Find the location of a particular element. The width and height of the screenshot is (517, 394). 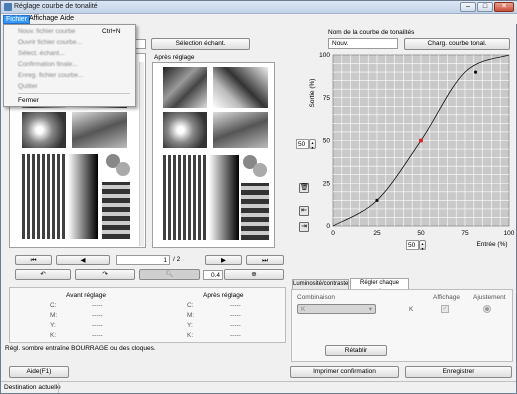

output-value-stepper: ▴ ▾ is located at coordinates (312, 144).